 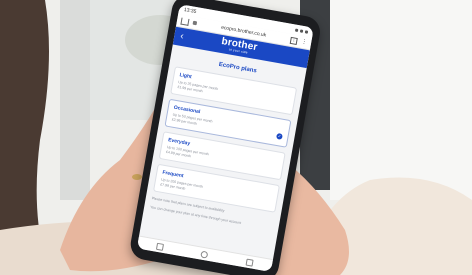 What do you see at coordinates (293, 40) in the screenshot?
I see `tabs-icon: 1` at bounding box center [293, 40].